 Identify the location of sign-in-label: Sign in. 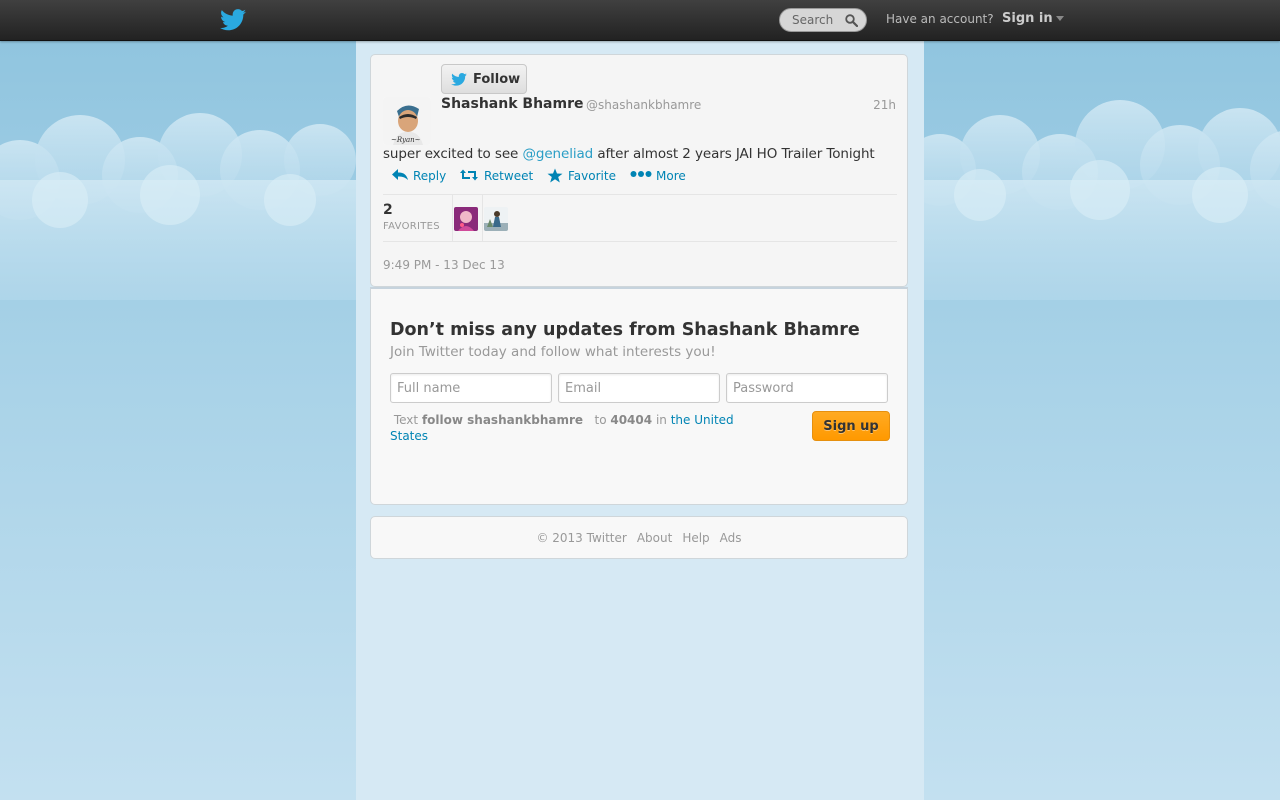
(1027, 18).